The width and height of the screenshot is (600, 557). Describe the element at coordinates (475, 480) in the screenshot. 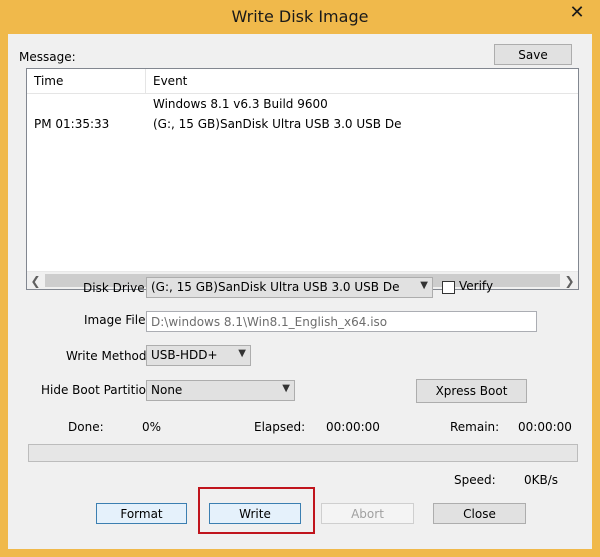

I see `speed-label: Speed:` at that location.